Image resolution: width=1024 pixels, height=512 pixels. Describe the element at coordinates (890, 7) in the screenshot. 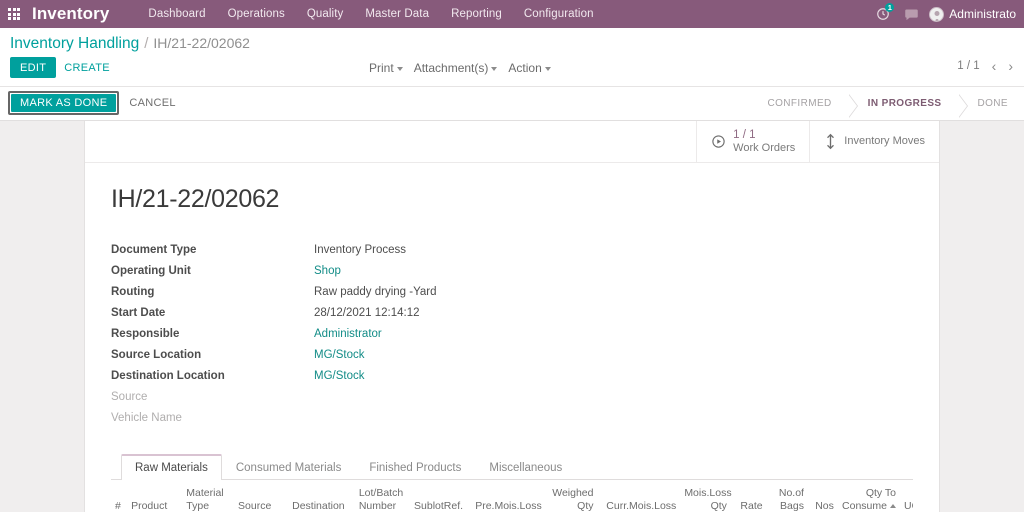

I see `activity-badge-count: 1` at that location.